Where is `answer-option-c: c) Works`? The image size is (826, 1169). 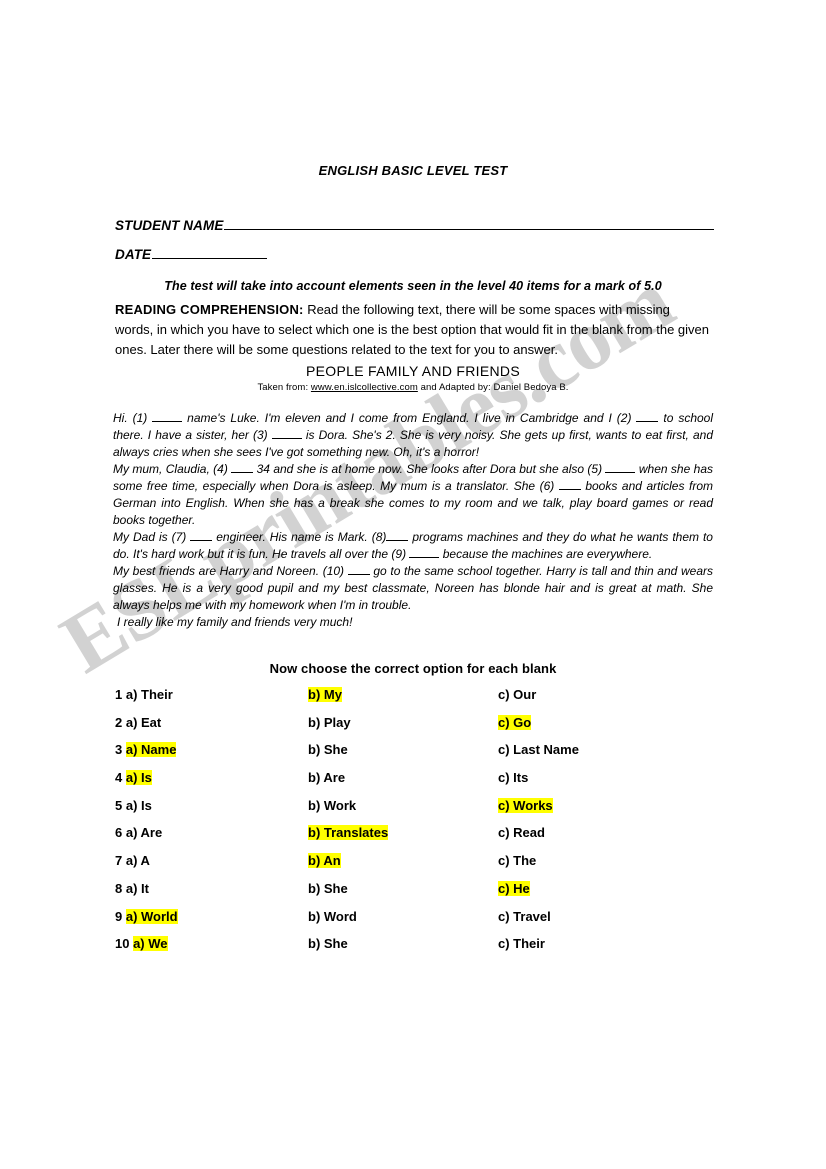
answer-option-c: c) Works is located at coordinates (525, 805).